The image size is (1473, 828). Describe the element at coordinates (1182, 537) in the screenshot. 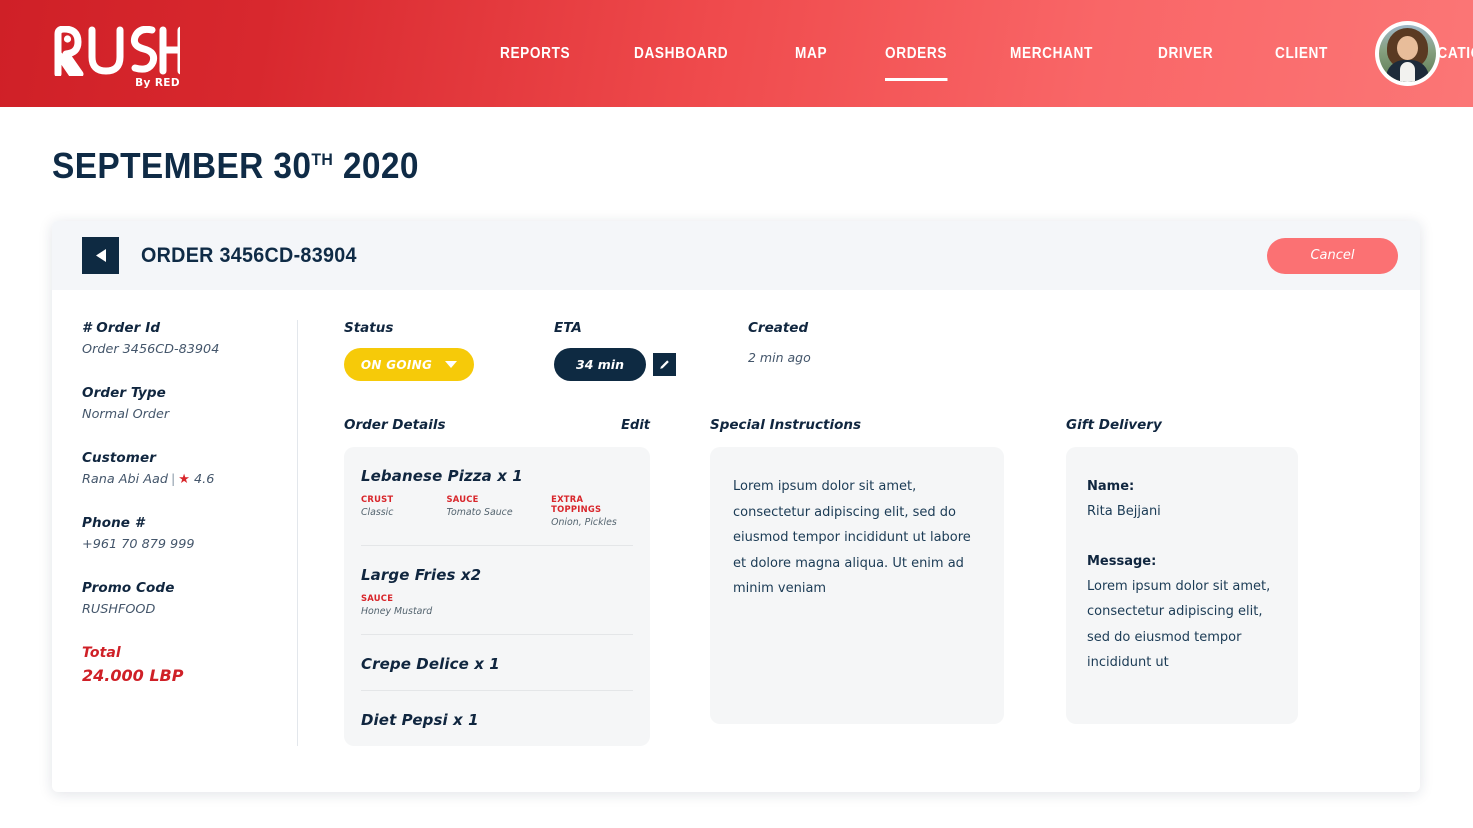

I see `gift-spacer` at that location.